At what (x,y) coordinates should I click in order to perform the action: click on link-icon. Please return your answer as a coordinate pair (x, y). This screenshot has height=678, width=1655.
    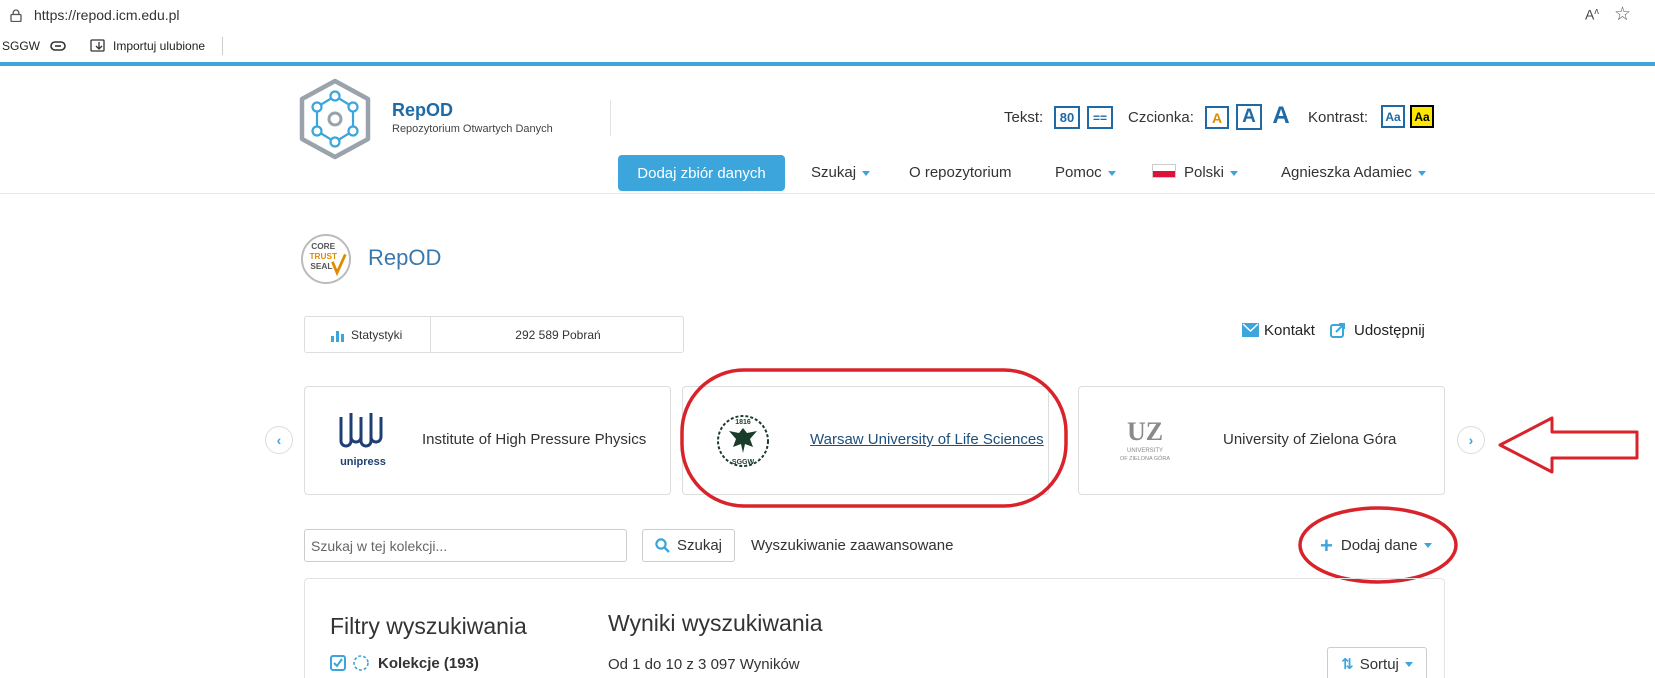
    Looking at the image, I should click on (58, 46).